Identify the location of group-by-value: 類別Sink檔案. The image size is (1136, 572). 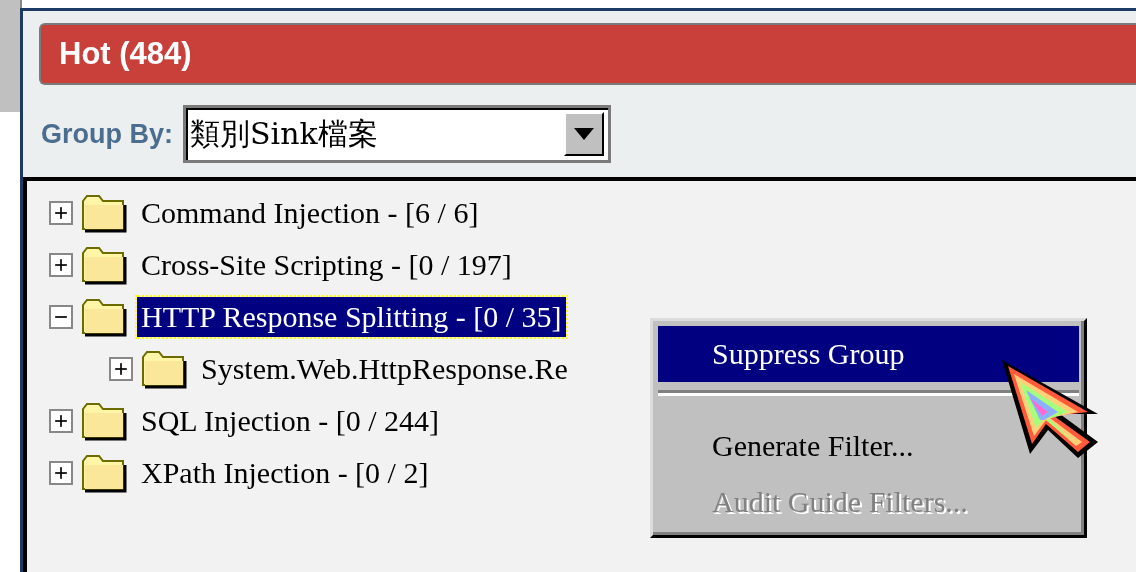
(284, 133).